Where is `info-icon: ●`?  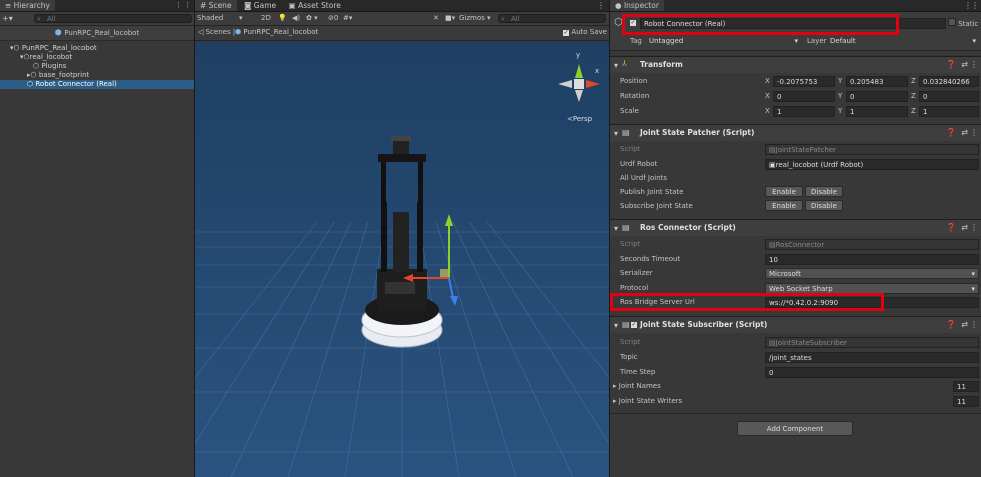 info-icon: ● is located at coordinates (618, 5).